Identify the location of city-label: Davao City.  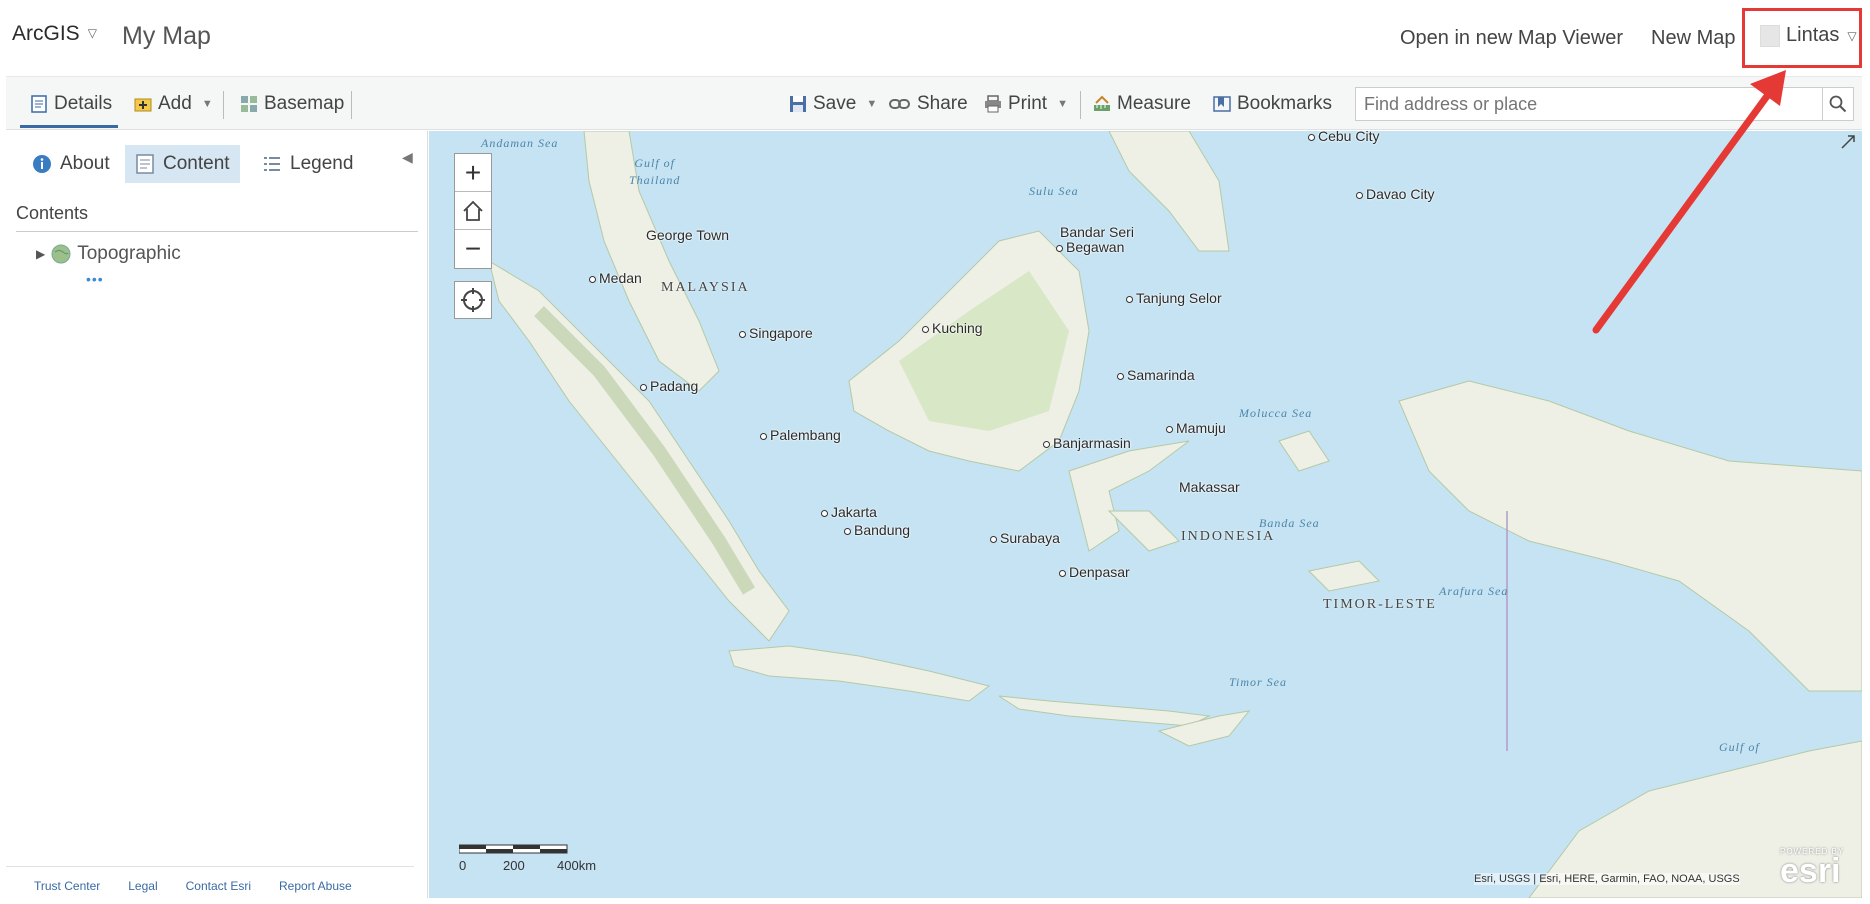
(1395, 194).